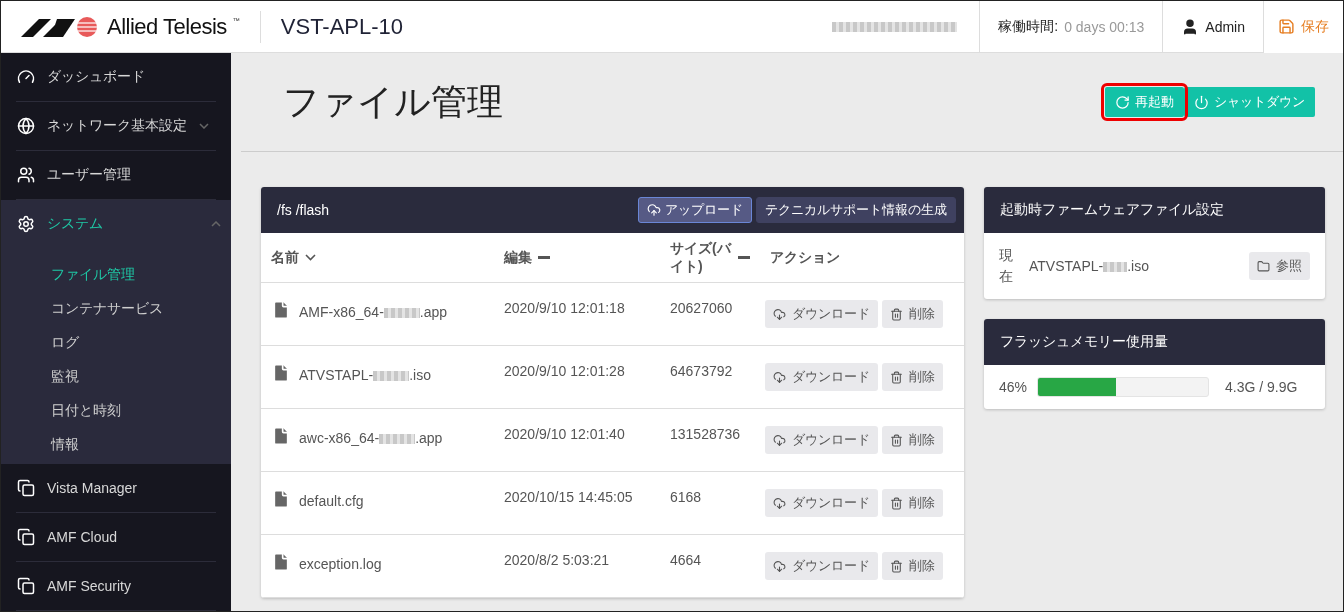  Describe the element at coordinates (116, 126) in the screenshot. I see `sidebar-item: ネットワーク基本設定` at that location.